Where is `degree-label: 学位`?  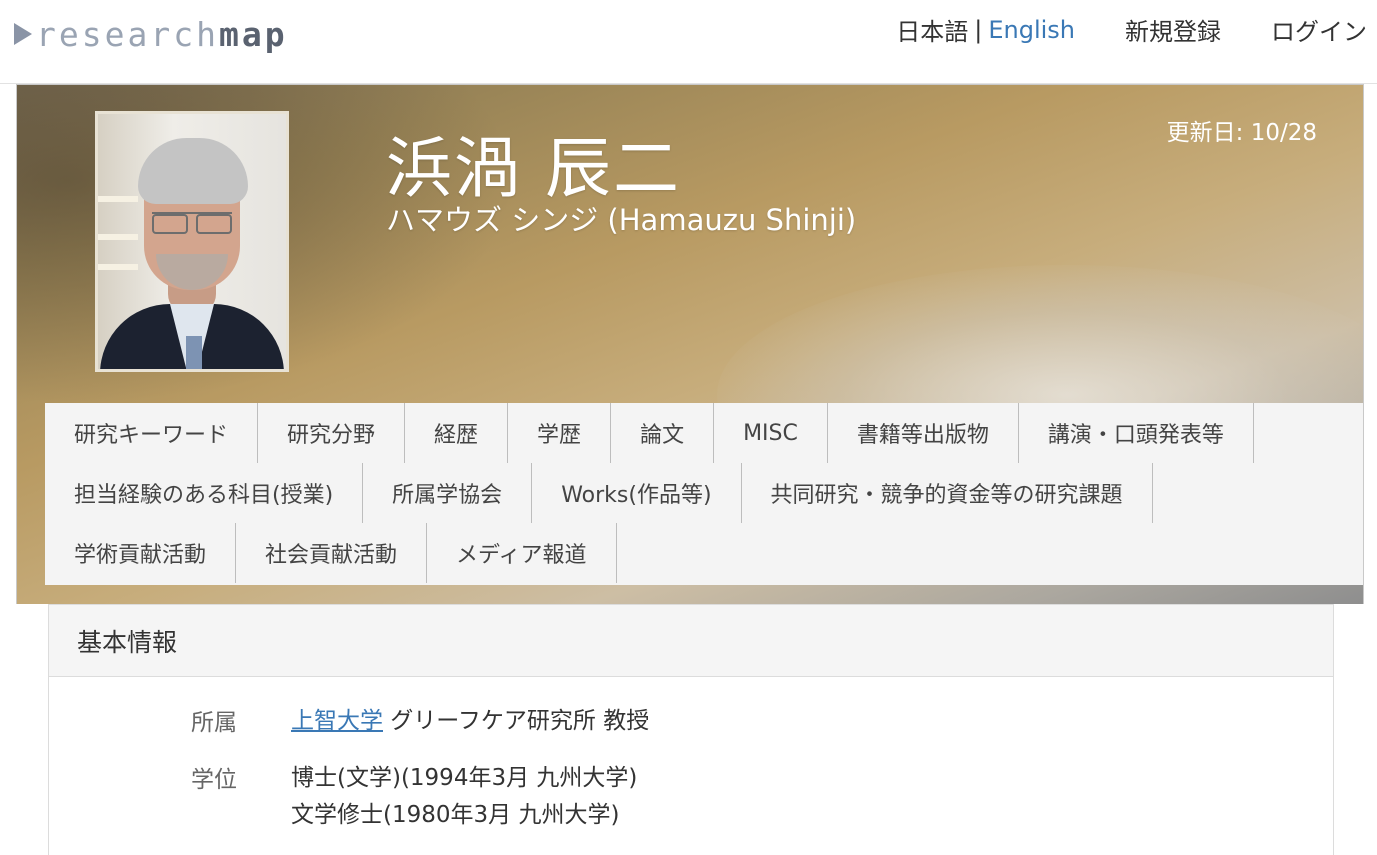 degree-label: 学位 is located at coordinates (214, 780).